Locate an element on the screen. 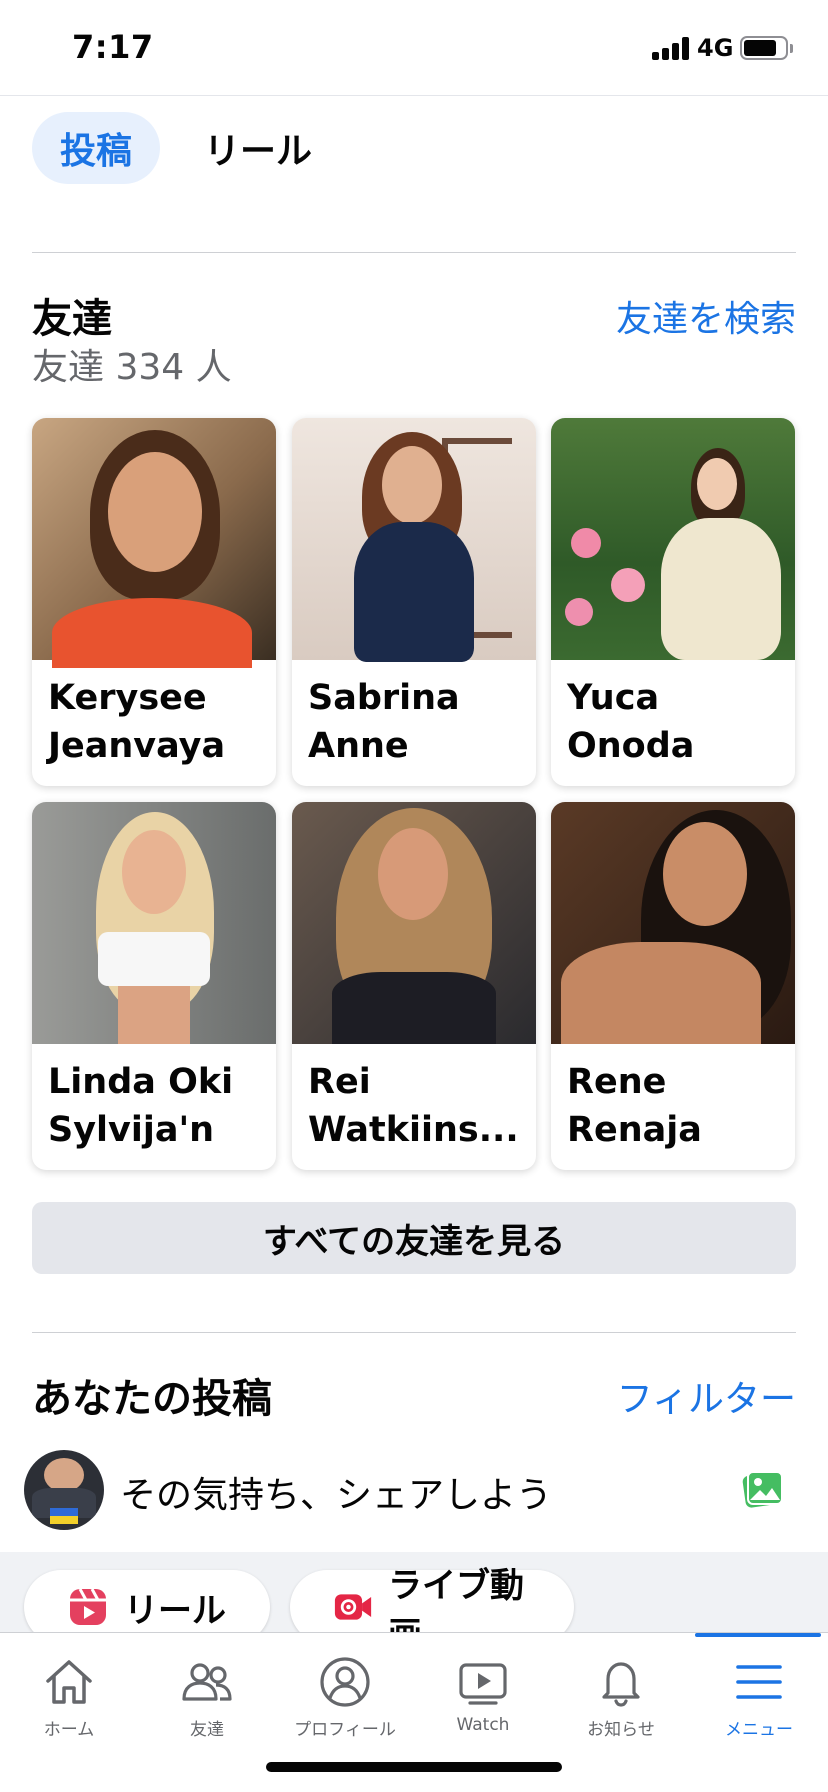 The width and height of the screenshot is (828, 1792). nav-label: メニュー is located at coordinates (759, 1730).